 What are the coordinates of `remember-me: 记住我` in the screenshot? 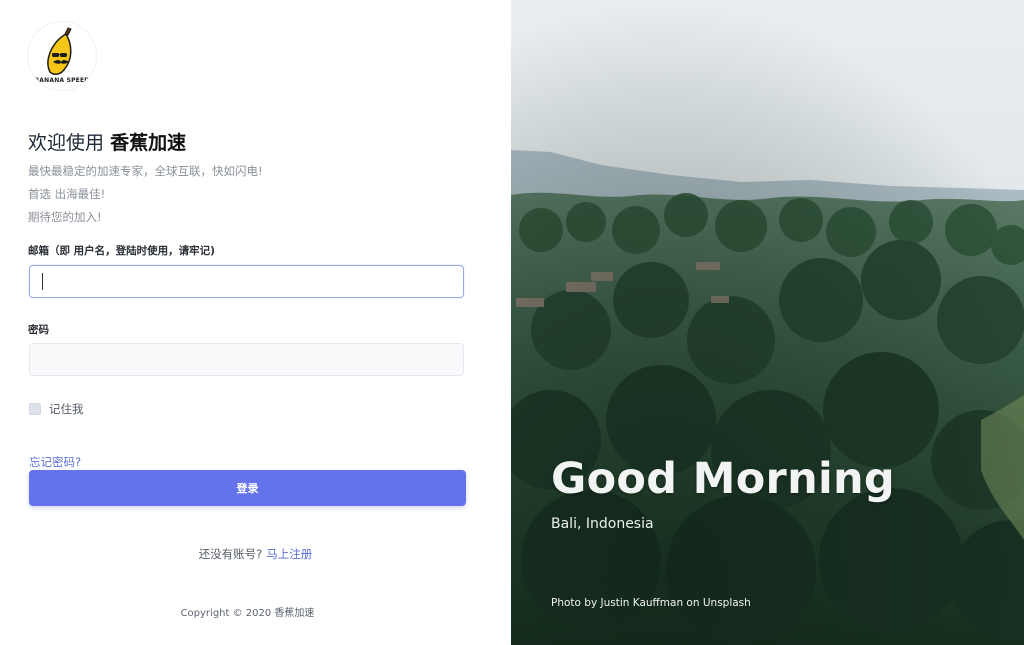 It's located at (56, 409).